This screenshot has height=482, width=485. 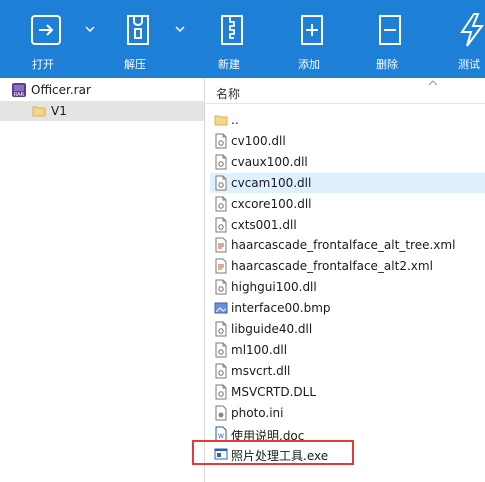 I want to click on column-header-label: 名称, so click(x=228, y=94).